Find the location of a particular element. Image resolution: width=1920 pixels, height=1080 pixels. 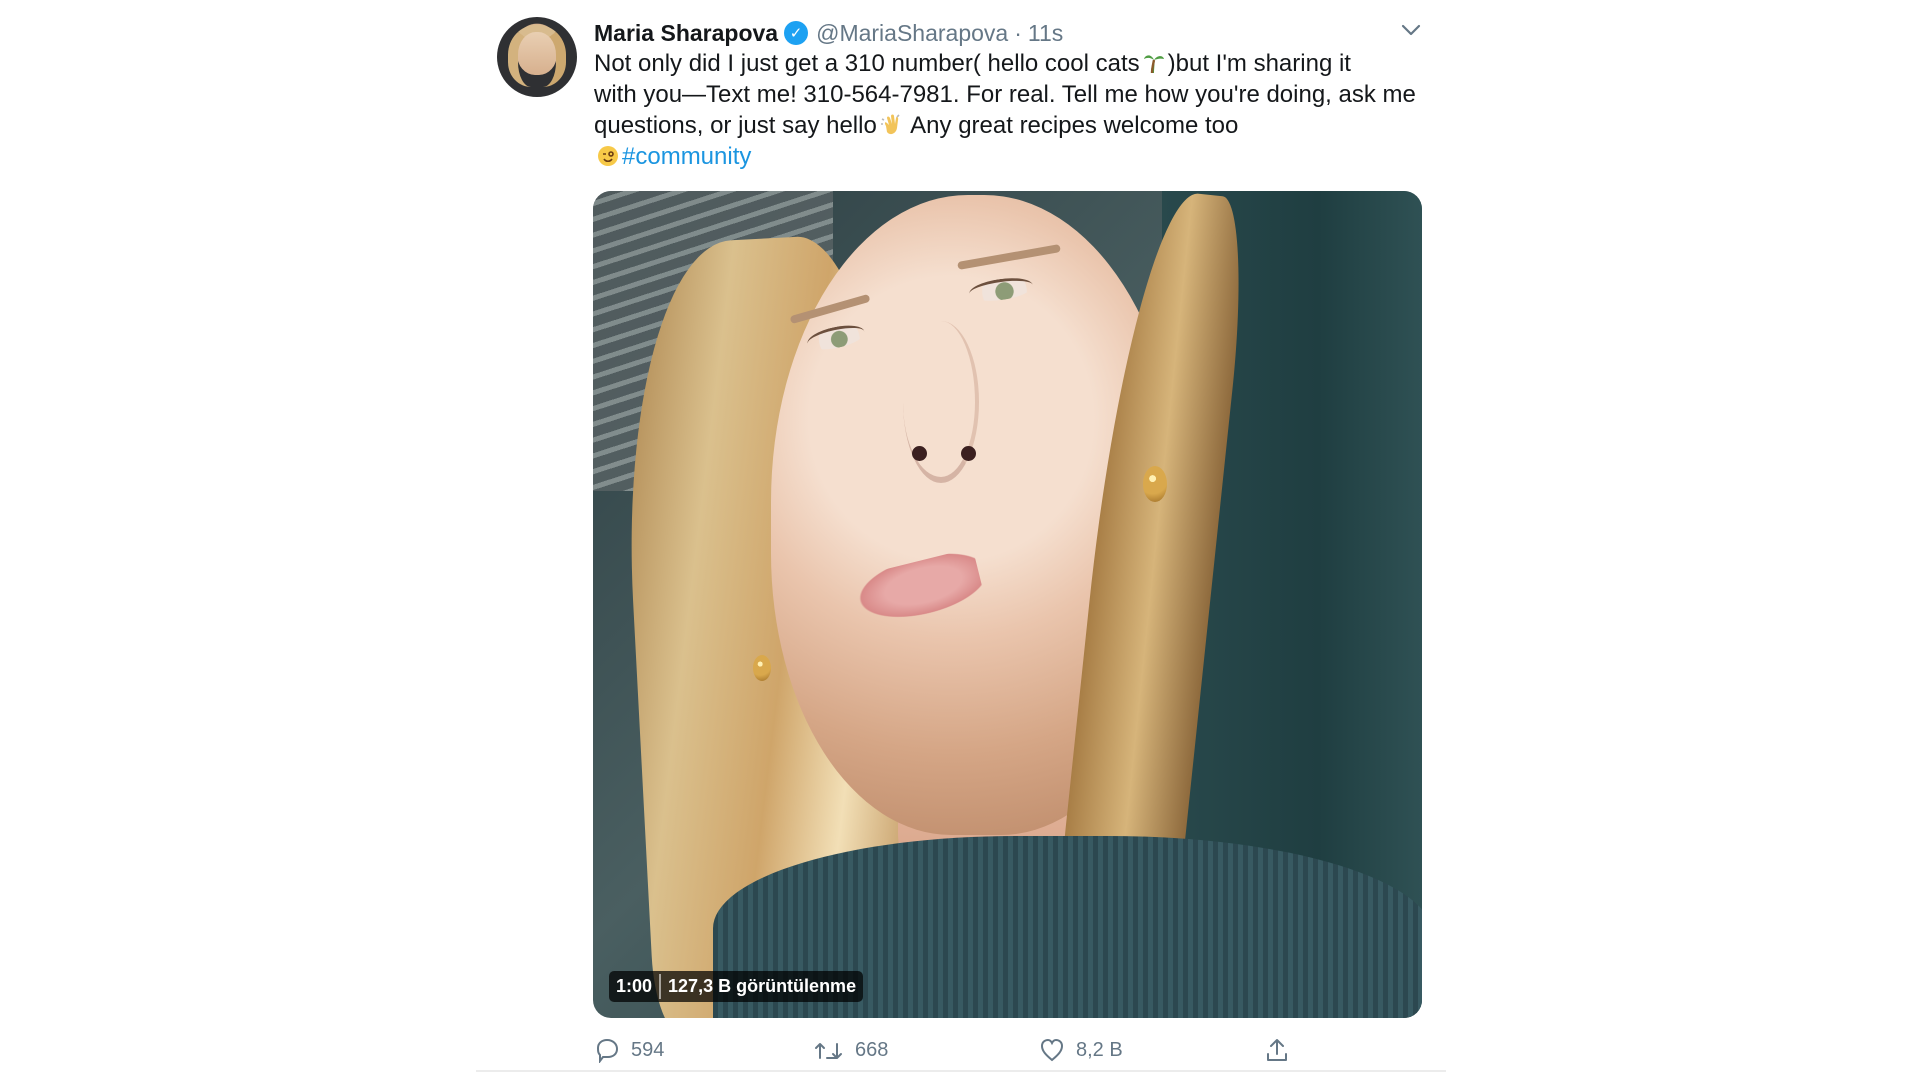

tweet-header: Maria Sharapova ✓ @MariaSharapova · 11s is located at coordinates (828, 33).